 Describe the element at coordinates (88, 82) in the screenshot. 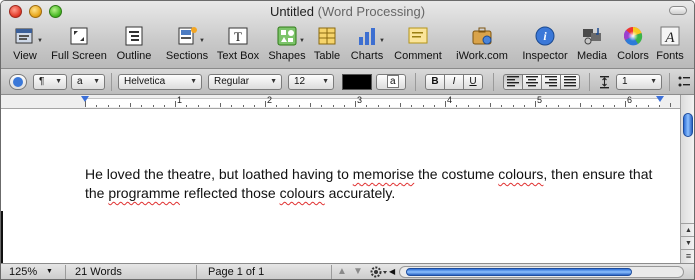

I see `character-style-popup: a ▼` at that location.